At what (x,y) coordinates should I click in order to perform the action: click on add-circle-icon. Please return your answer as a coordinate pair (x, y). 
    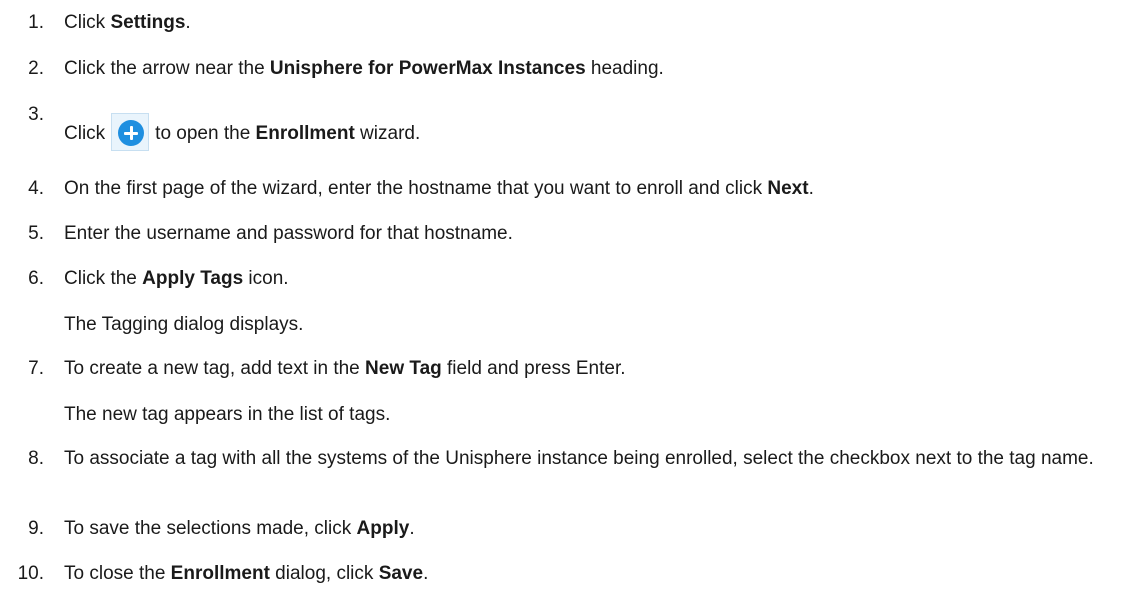
    Looking at the image, I should click on (130, 132).